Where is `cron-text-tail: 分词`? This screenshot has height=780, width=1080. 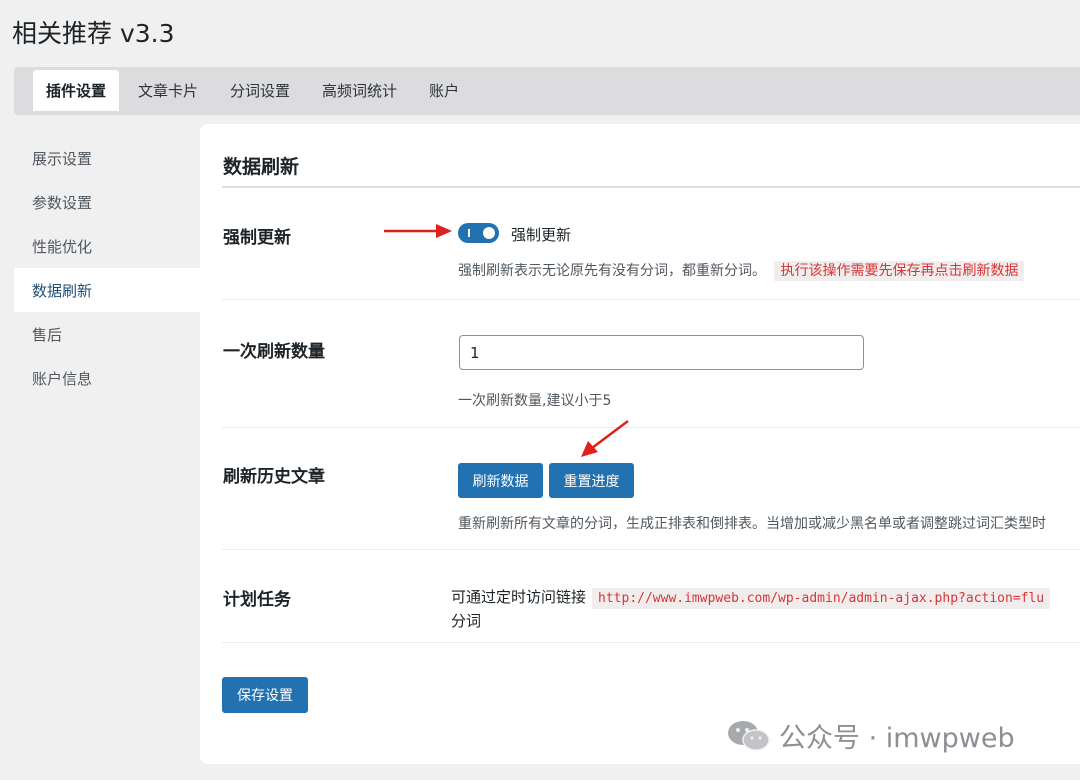
cron-text-tail: 分词 is located at coordinates (466, 621).